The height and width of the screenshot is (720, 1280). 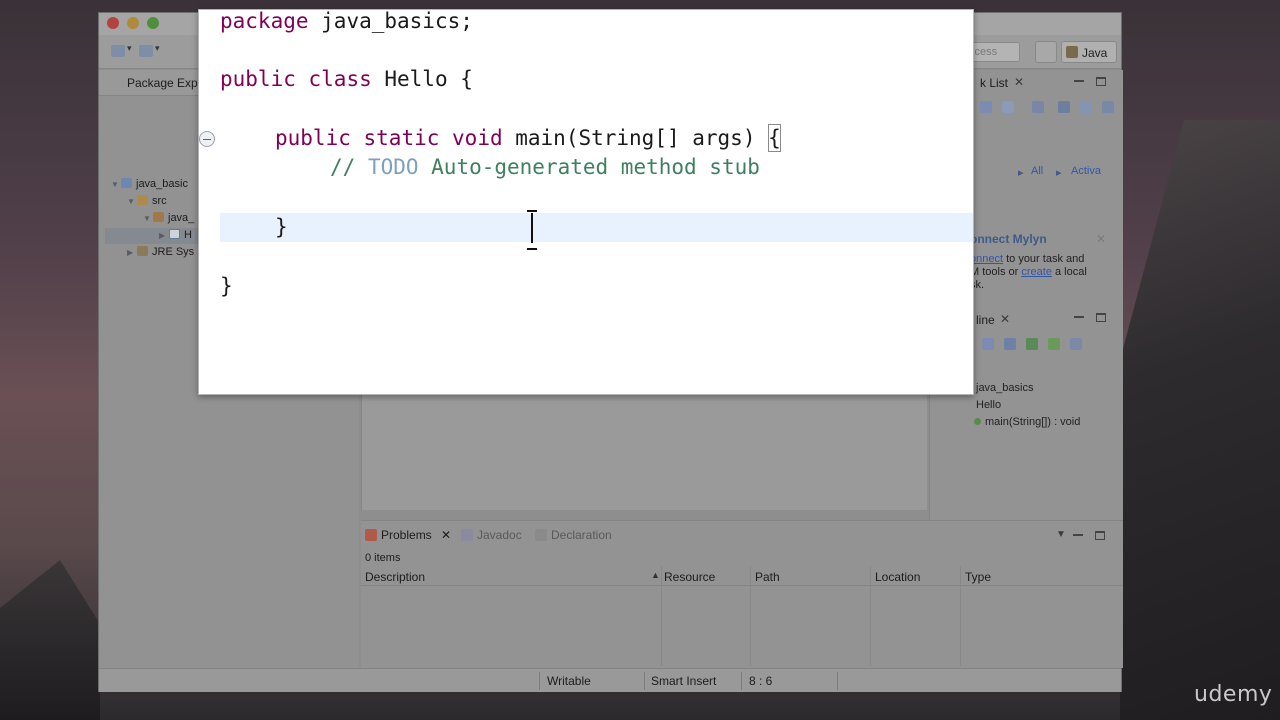 What do you see at coordinates (541, 535) in the screenshot?
I see `declaration-icon` at bounding box center [541, 535].